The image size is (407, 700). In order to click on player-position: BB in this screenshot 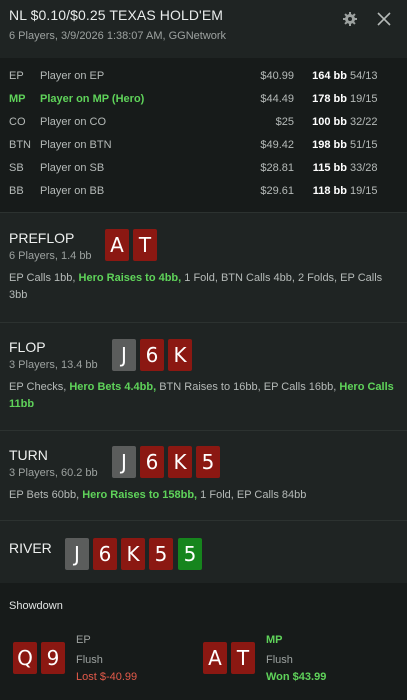, I will do `click(16, 191)`.